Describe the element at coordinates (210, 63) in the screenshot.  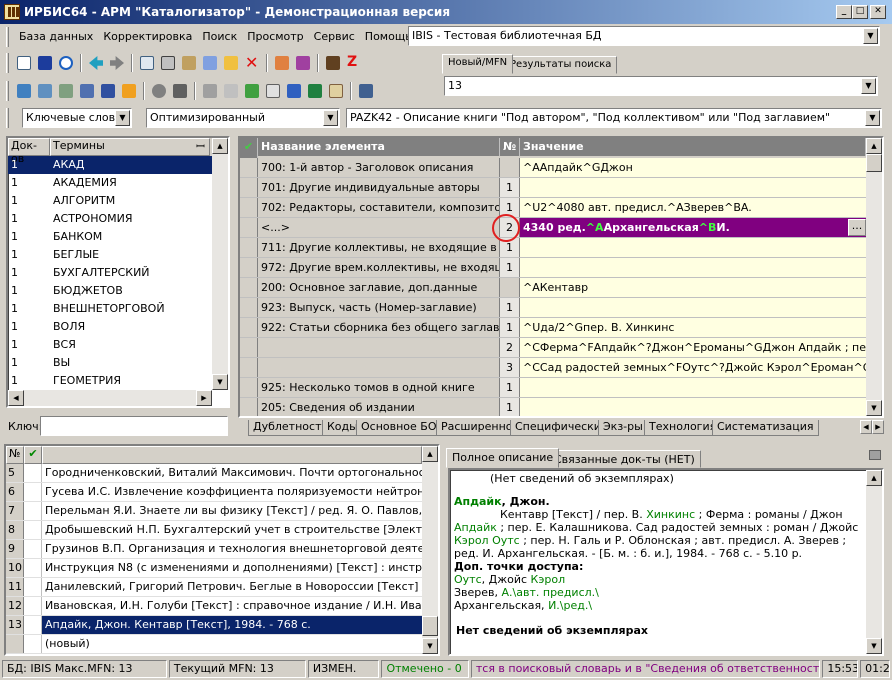
I see `list-icon` at that location.